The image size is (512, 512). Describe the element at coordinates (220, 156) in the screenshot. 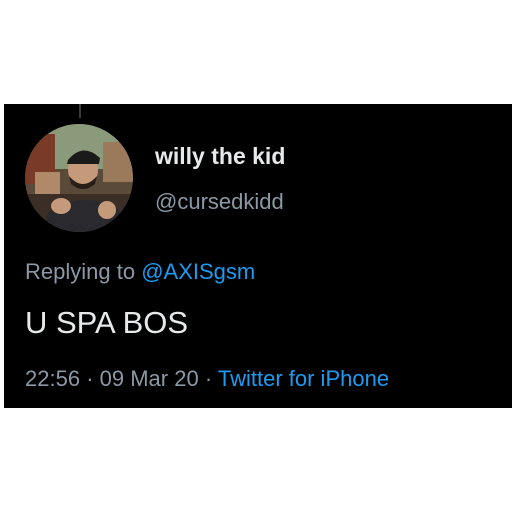

I see `display-name: willy the kid` at that location.